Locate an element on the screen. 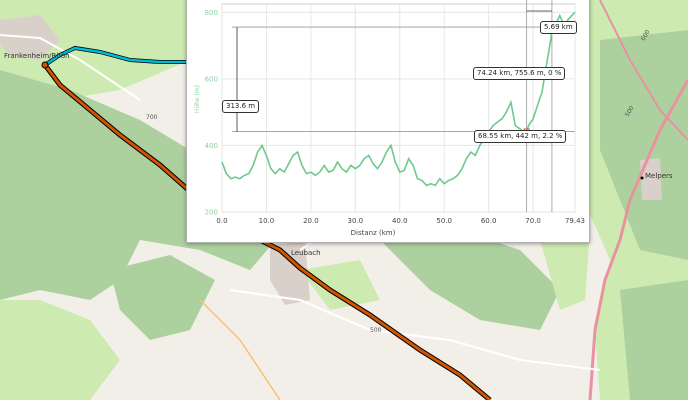  y-tick-label: 600 is located at coordinates (211, 79).